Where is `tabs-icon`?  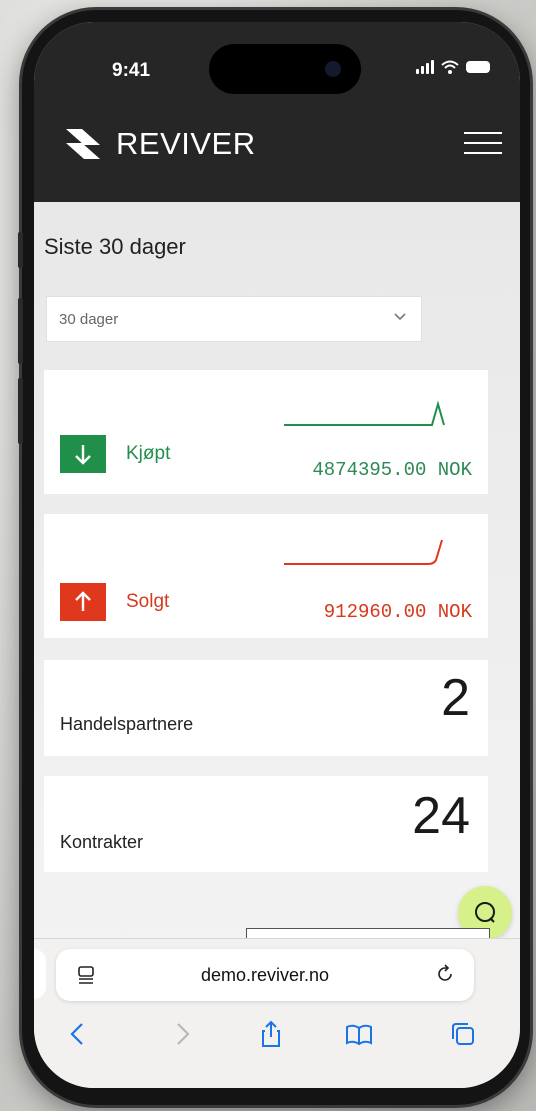
tabs-icon is located at coordinates (463, 1034).